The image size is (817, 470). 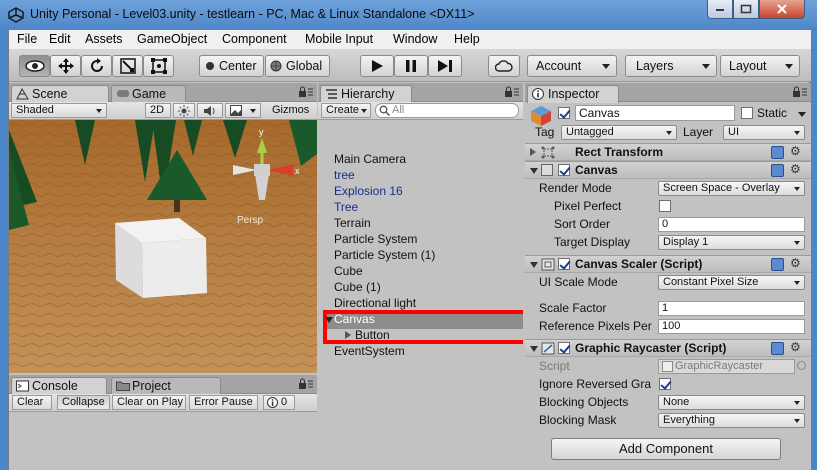 What do you see at coordinates (158, 110) in the screenshot?
I see `2d-toggle: 2D` at bounding box center [158, 110].